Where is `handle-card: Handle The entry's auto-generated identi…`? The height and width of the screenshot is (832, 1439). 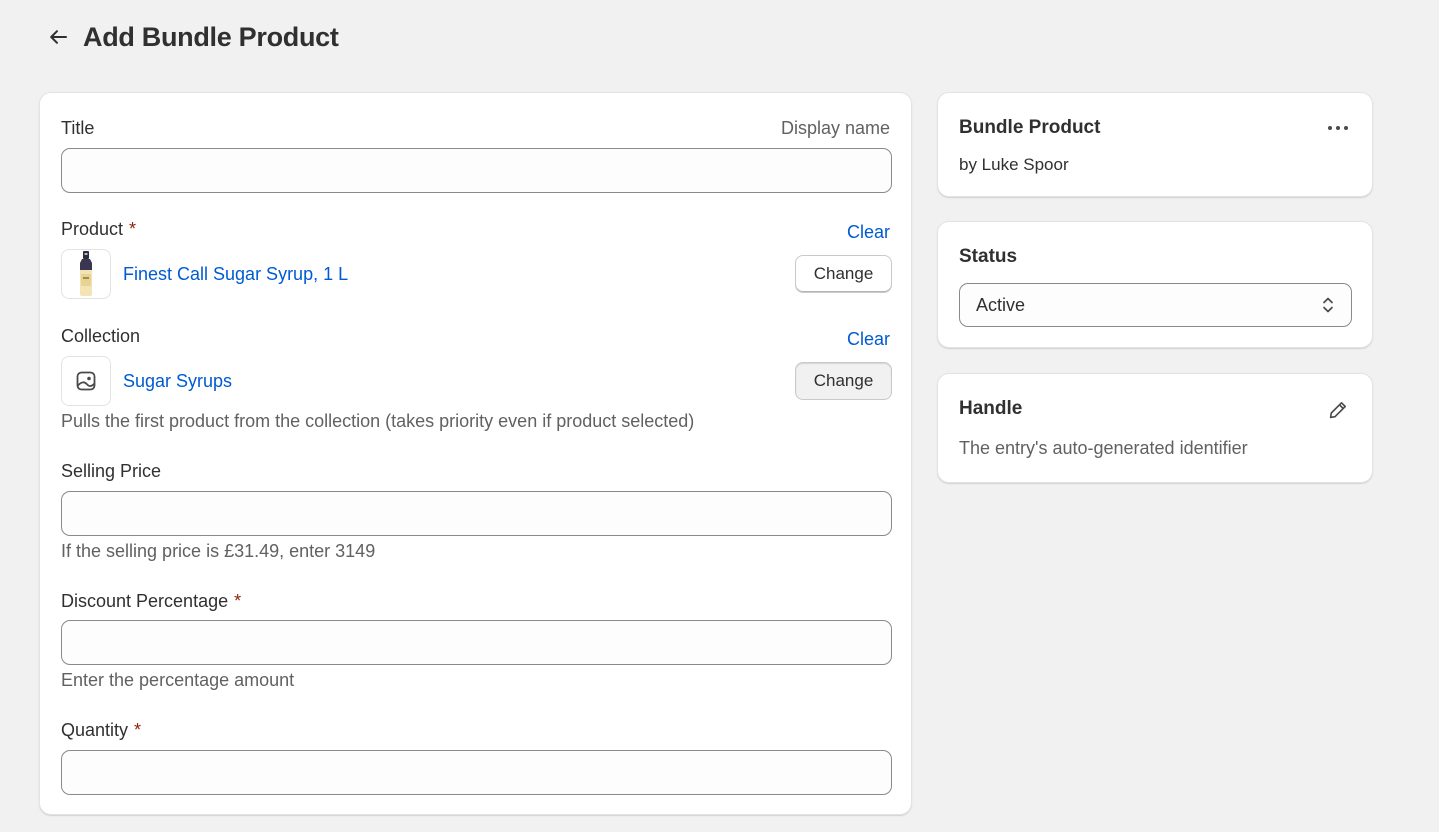
handle-card: Handle The entry's auto-generated identi… is located at coordinates (1155, 428).